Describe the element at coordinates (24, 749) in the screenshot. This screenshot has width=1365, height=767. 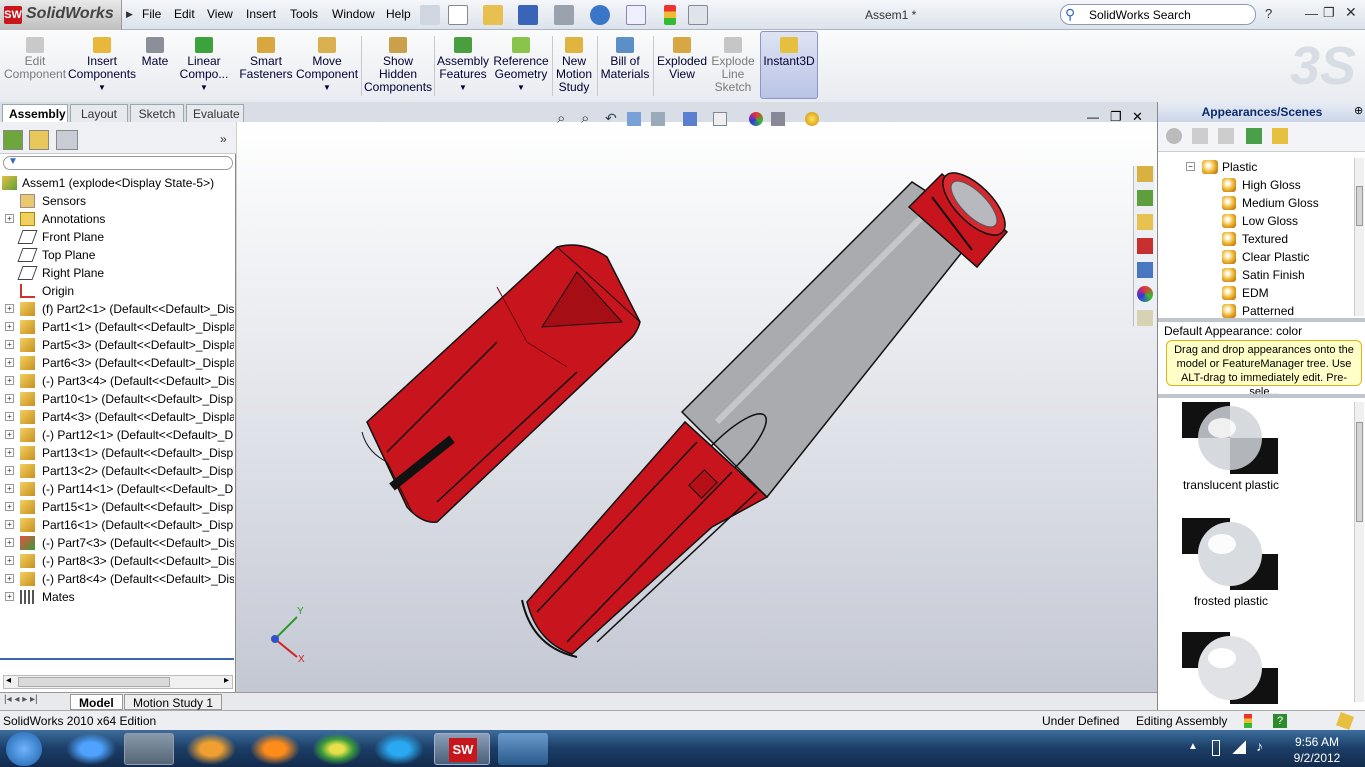
I see `start-button-icon` at that location.